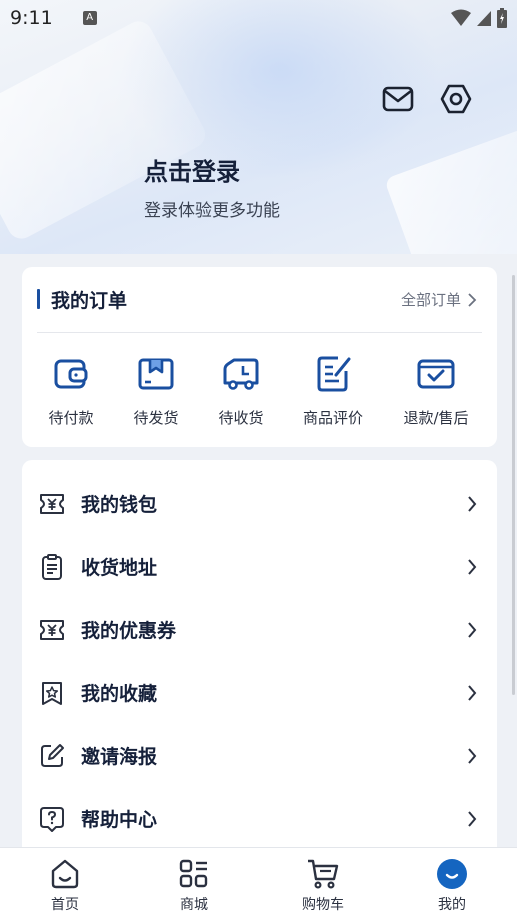  Describe the element at coordinates (258, 883) in the screenshot. I see `bottom-tab-bar: 首页 商城 购物车 我的` at that location.